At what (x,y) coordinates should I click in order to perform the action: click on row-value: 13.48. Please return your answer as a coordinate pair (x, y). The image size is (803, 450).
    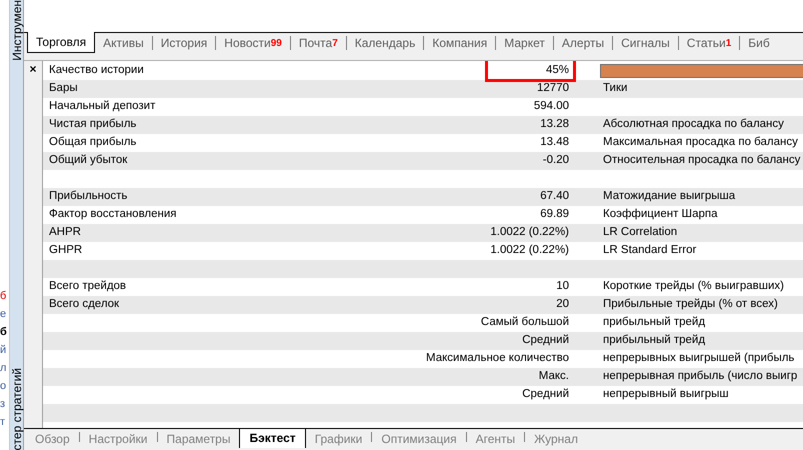
    Looking at the image, I should click on (554, 142).